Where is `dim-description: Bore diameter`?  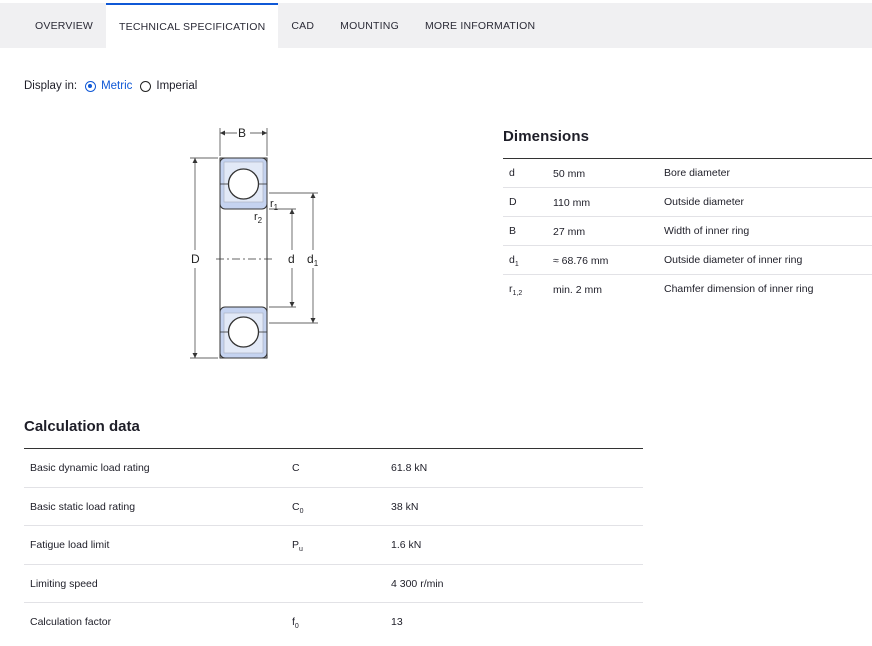
dim-description: Bore diameter is located at coordinates (697, 173).